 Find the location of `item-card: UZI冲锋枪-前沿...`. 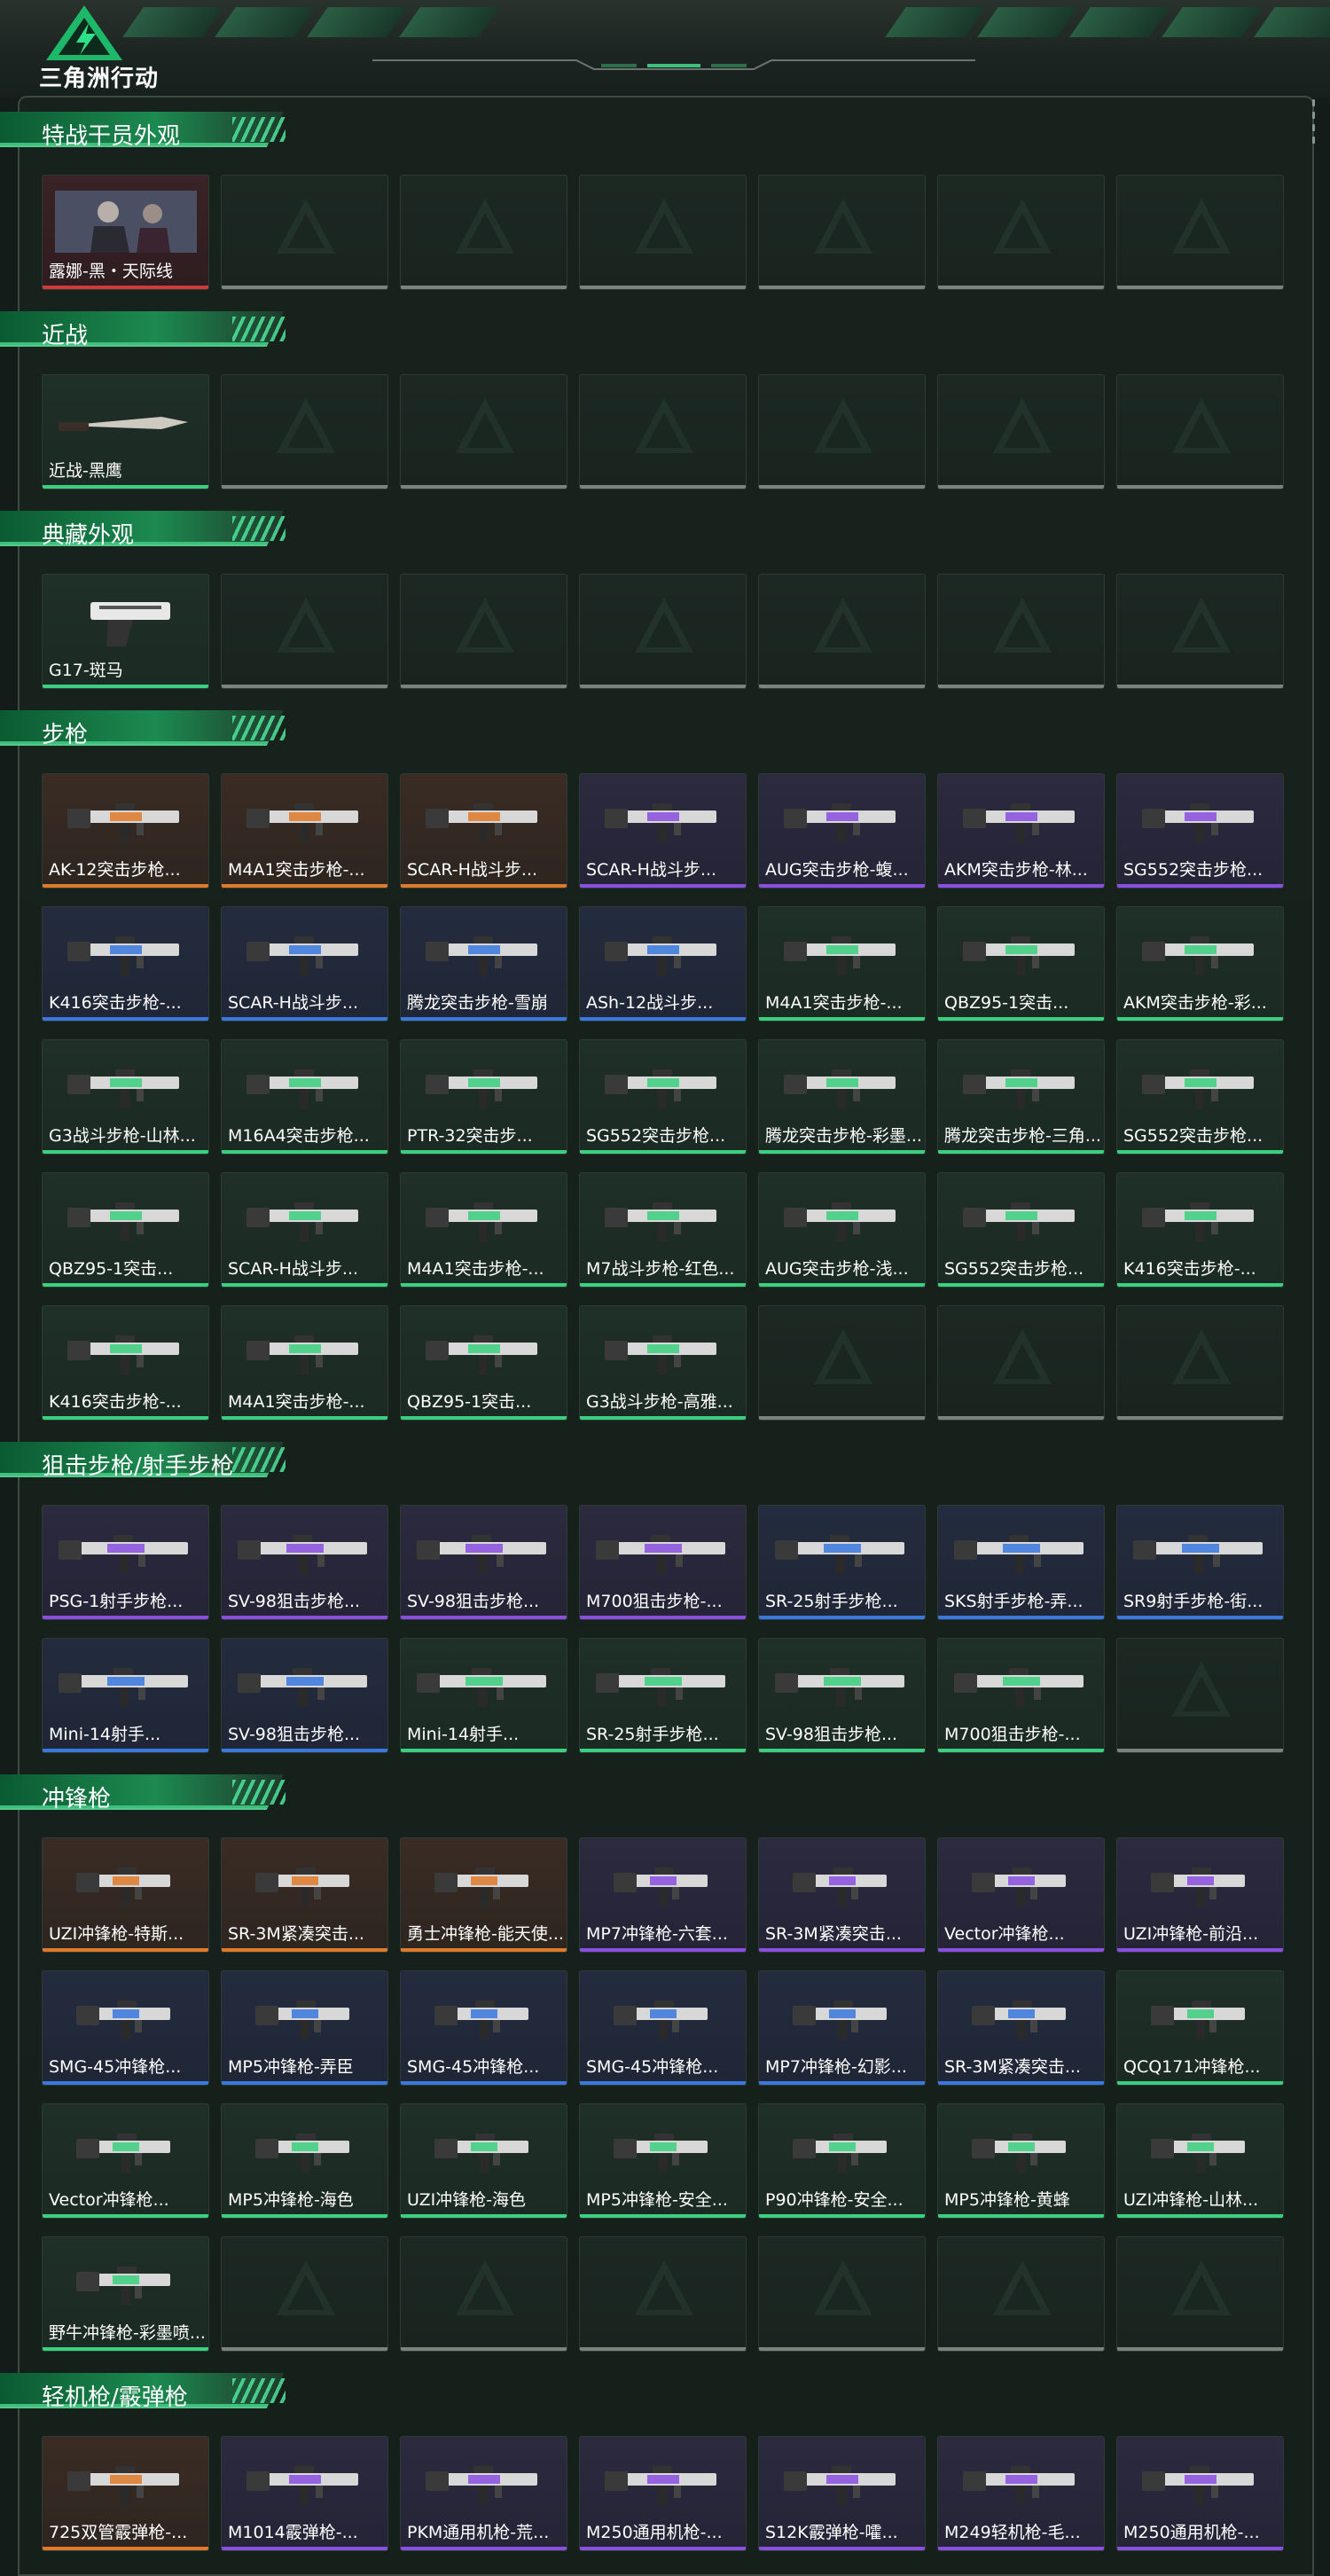

item-card: UZI冲锋枪-前沿... is located at coordinates (1200, 1895).